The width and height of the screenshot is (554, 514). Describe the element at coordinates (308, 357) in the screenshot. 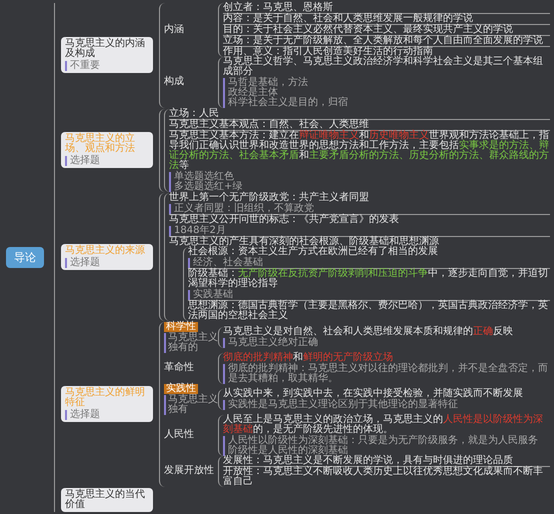

I see `node-text: 彻底的批判精神和鲜明的无产阶级立场` at that location.